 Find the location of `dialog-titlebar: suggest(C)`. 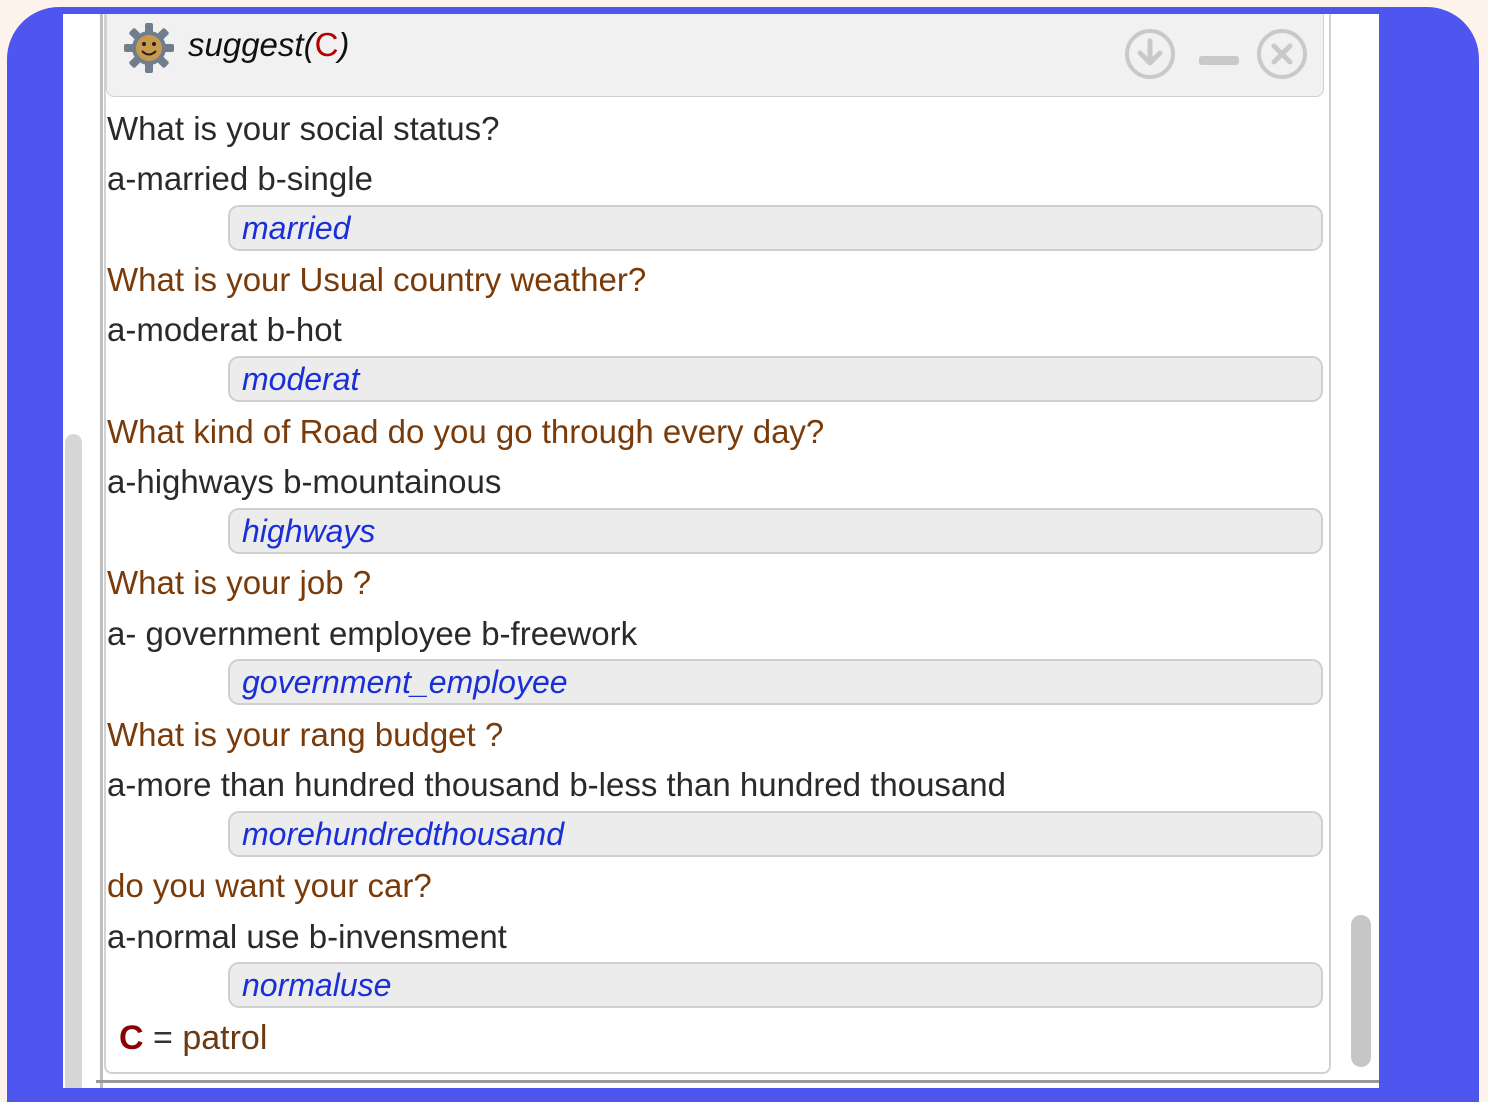

dialog-titlebar: suggest(C) is located at coordinates (715, 55).